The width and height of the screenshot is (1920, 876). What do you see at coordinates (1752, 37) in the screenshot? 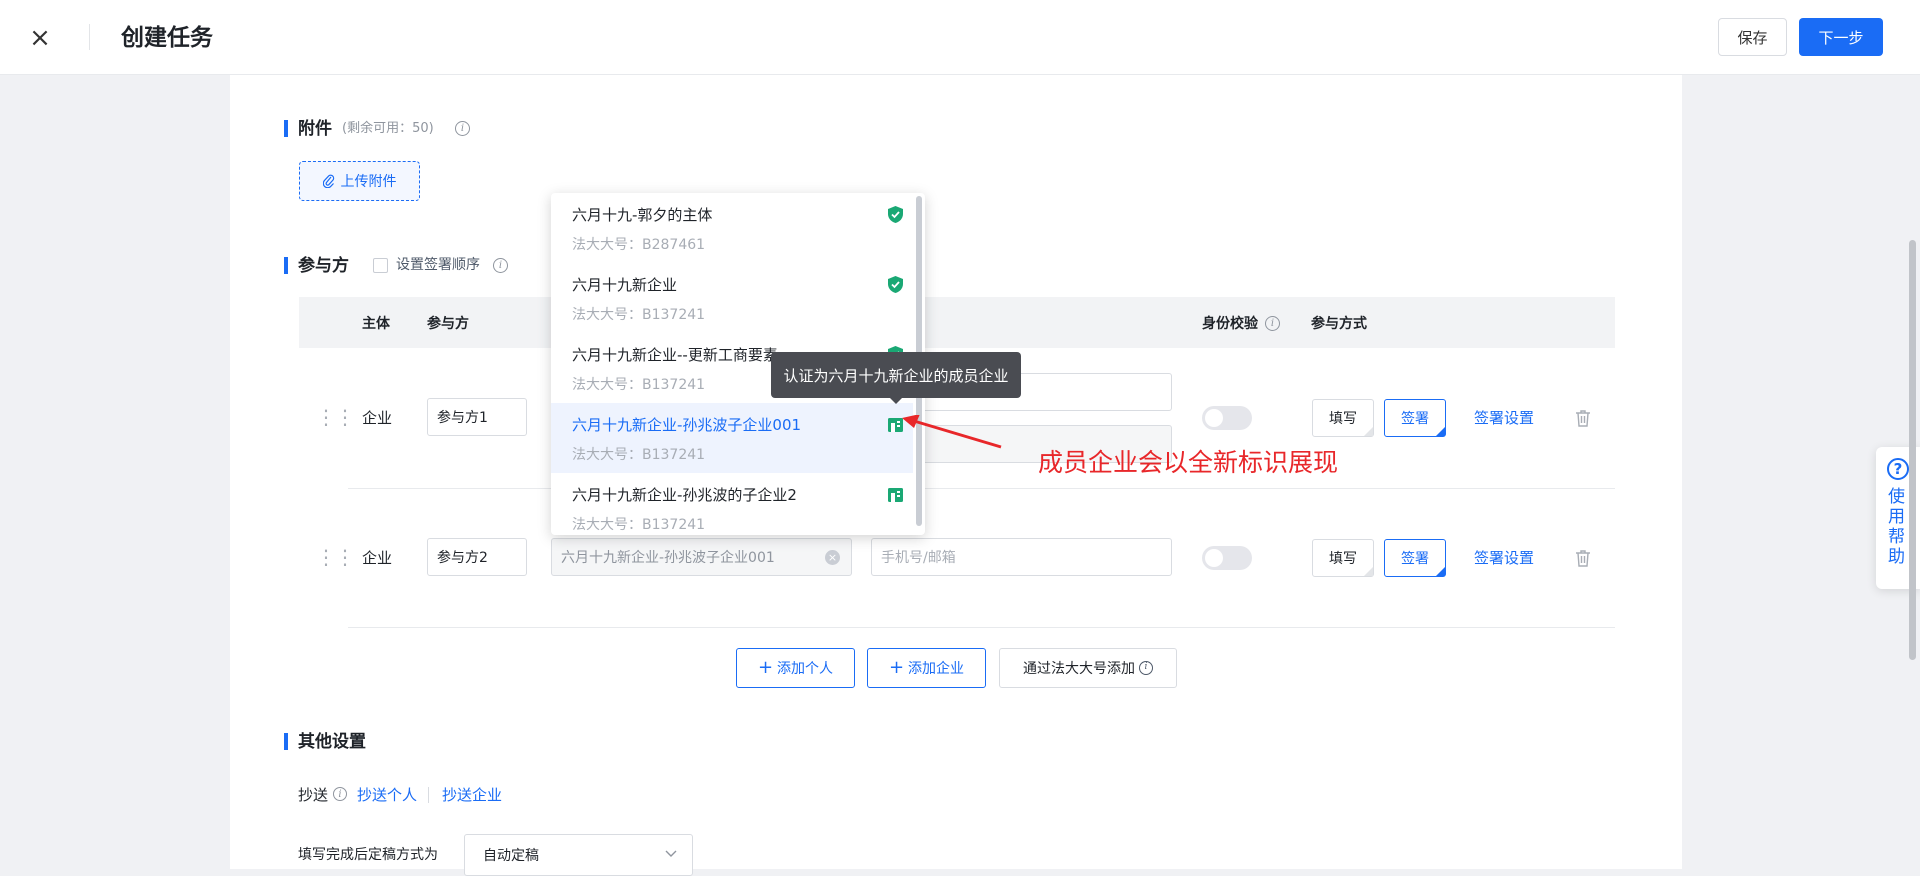
I see `save-button: 保存` at bounding box center [1752, 37].